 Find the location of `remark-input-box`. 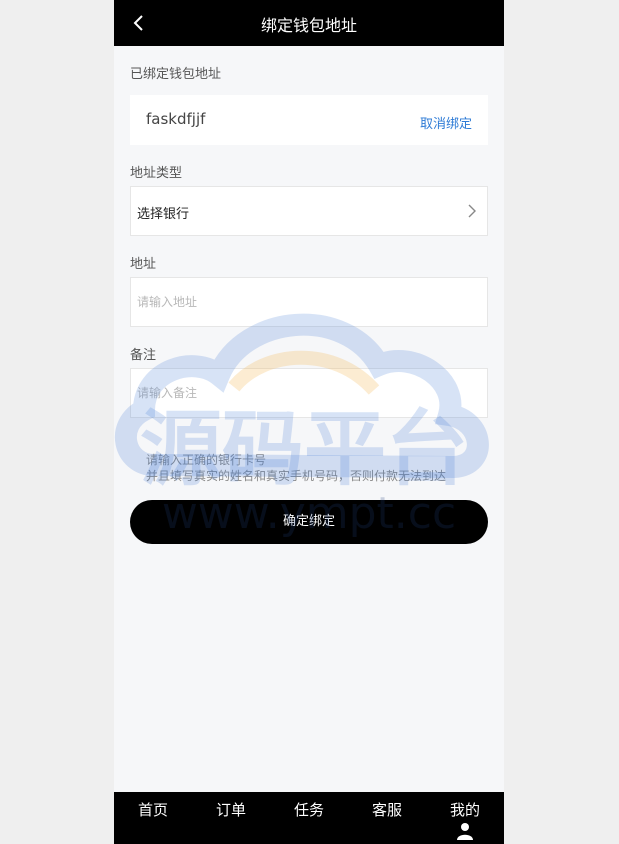

remark-input-box is located at coordinates (309, 393).